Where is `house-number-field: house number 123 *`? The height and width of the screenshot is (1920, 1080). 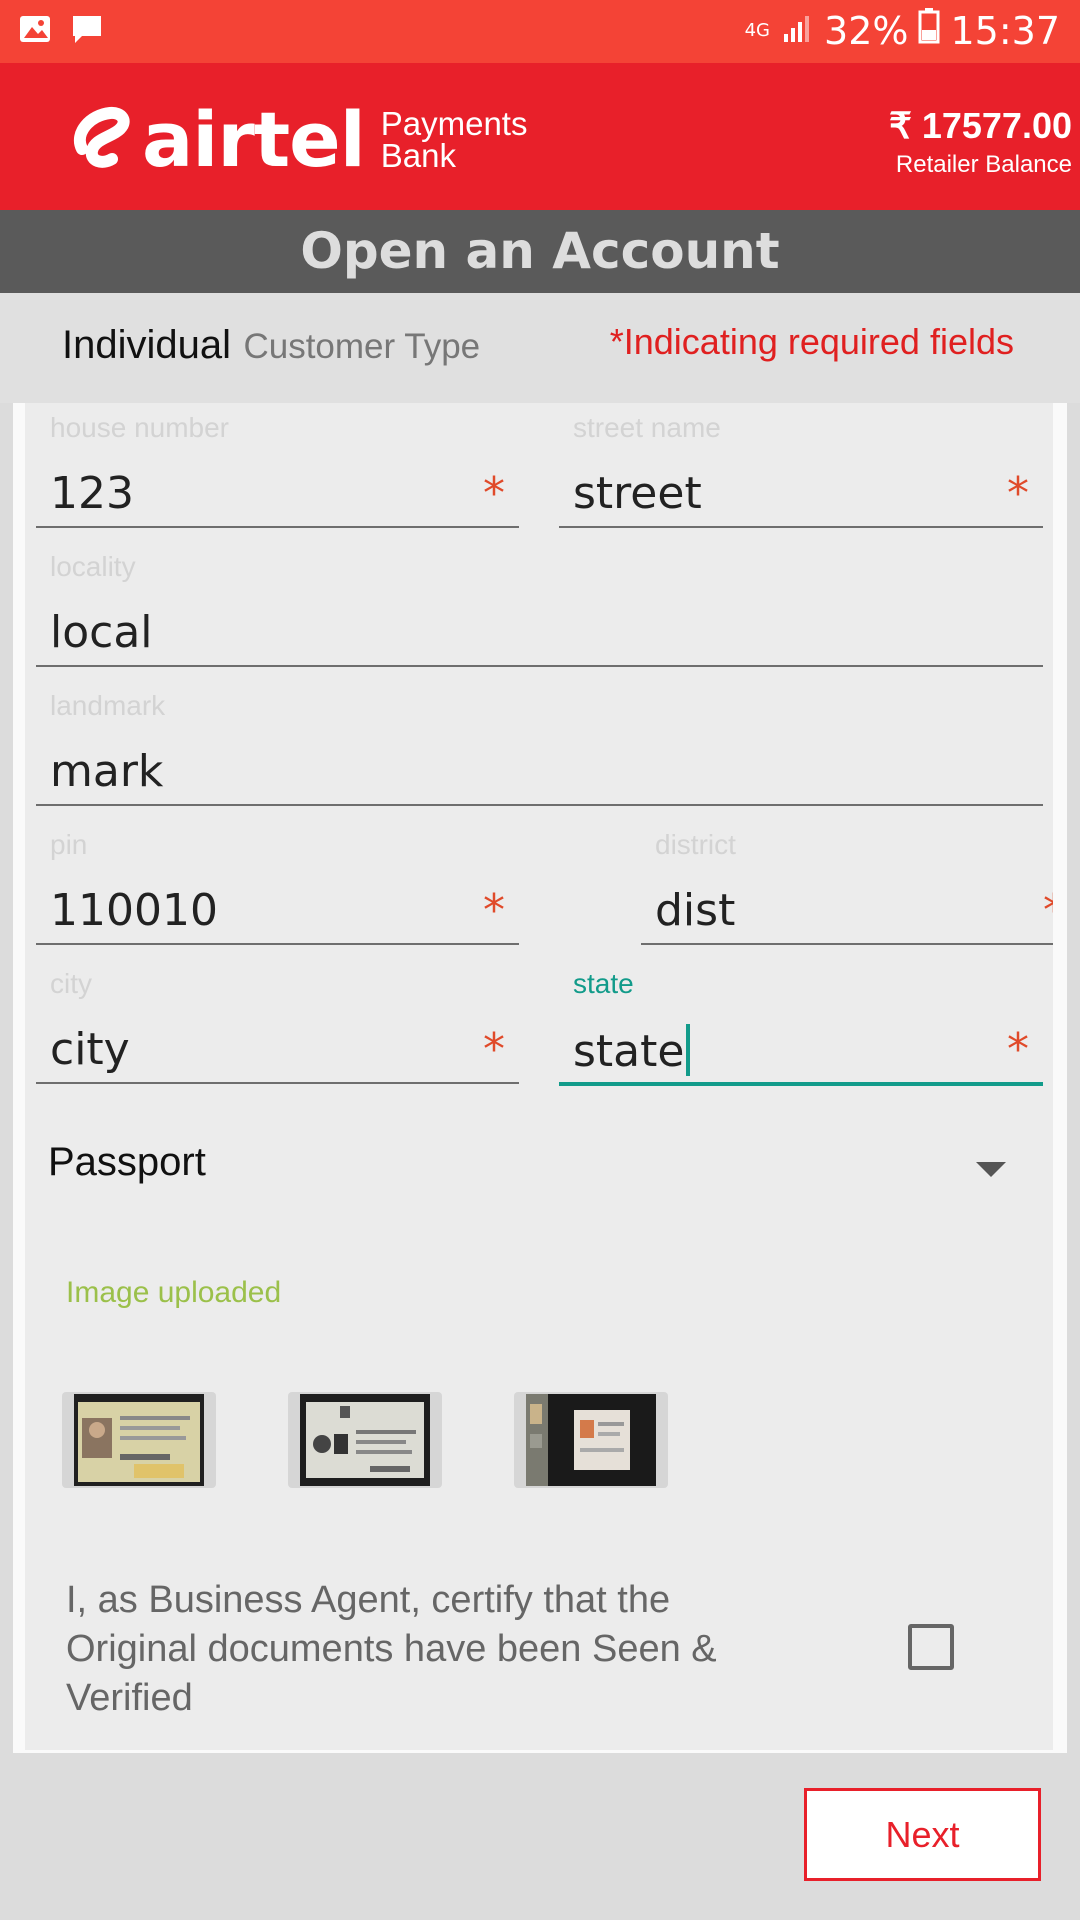
house-number-field: house number 123 * is located at coordinates (277, 470).